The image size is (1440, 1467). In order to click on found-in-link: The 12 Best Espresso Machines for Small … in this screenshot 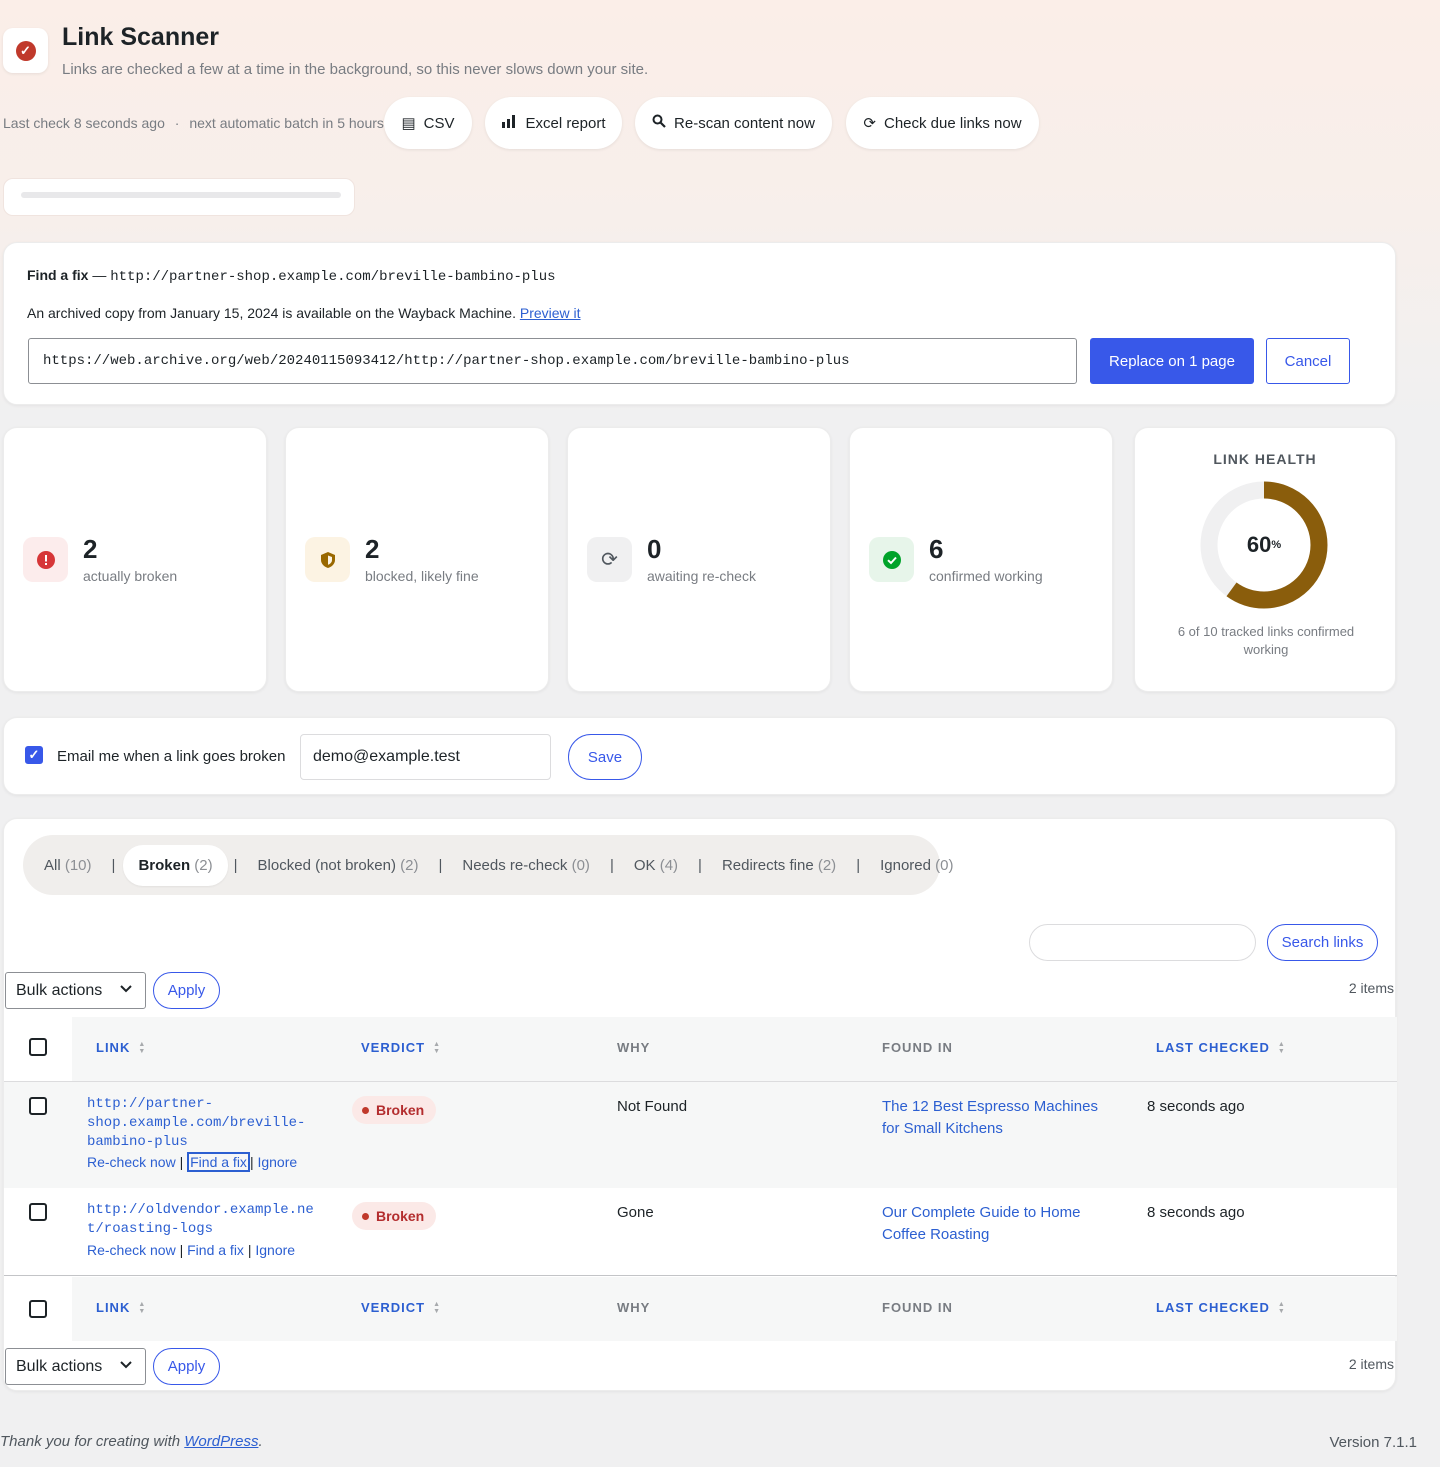, I will do `click(997, 1118)`.